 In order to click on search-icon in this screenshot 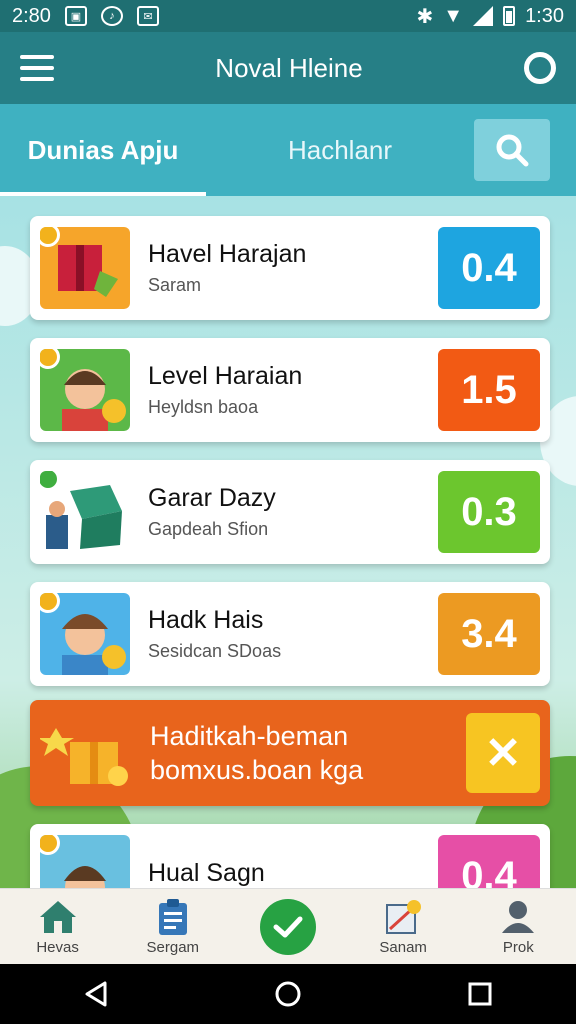, I will do `click(512, 150)`.